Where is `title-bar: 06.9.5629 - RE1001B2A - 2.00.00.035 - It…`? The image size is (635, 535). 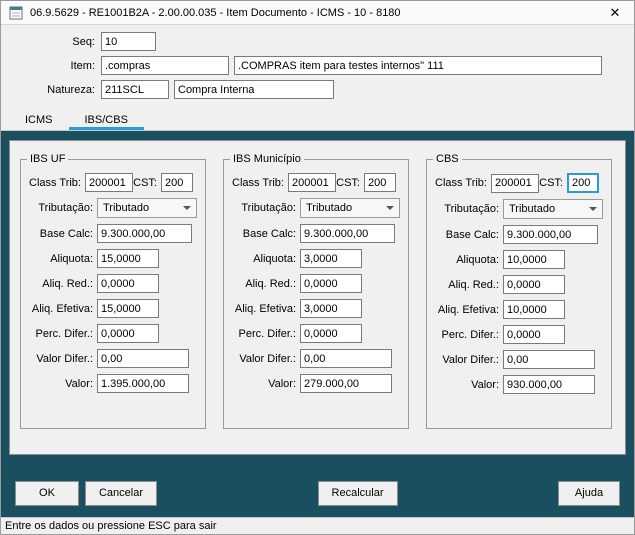 title-bar: 06.9.5629 - RE1001B2A - 2.00.00.035 - It… is located at coordinates (317, 13).